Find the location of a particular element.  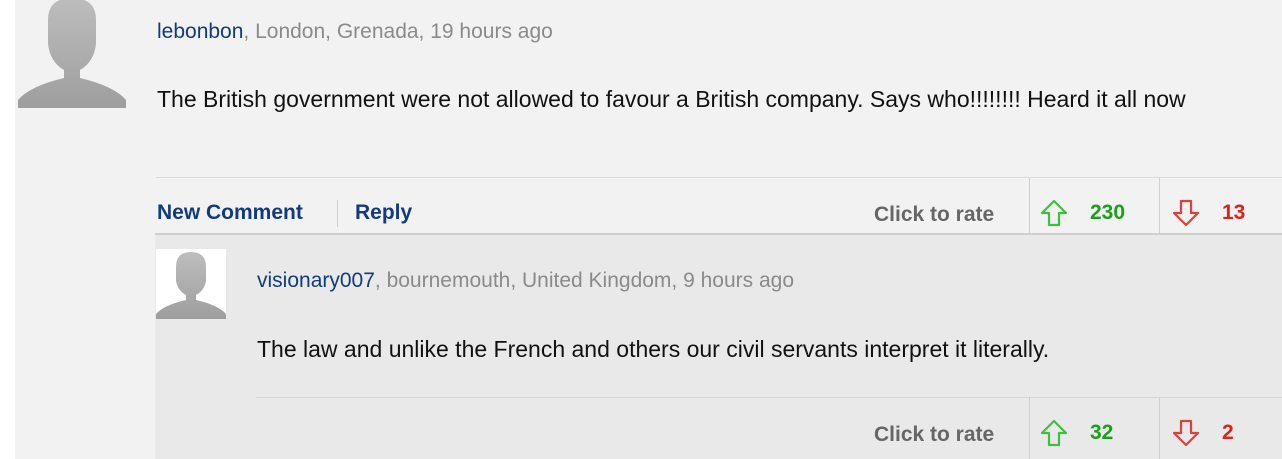

comment-meta: lebonbon, London, Grenada, 19 hours ago is located at coordinates (355, 32).